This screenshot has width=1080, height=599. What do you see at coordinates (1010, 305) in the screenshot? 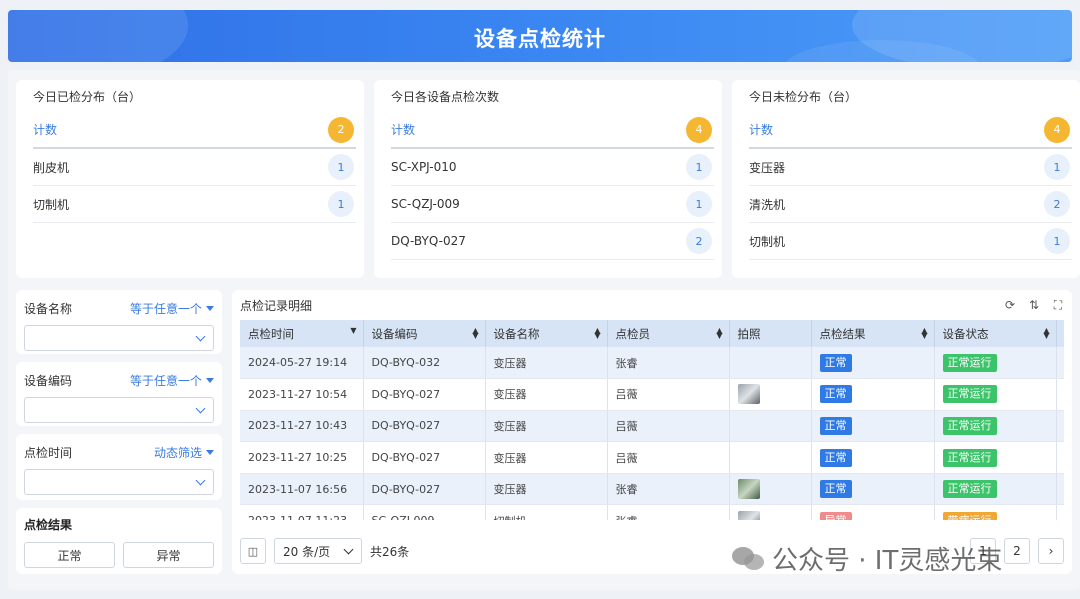
I see `refresh-icon: ⟳` at bounding box center [1010, 305].